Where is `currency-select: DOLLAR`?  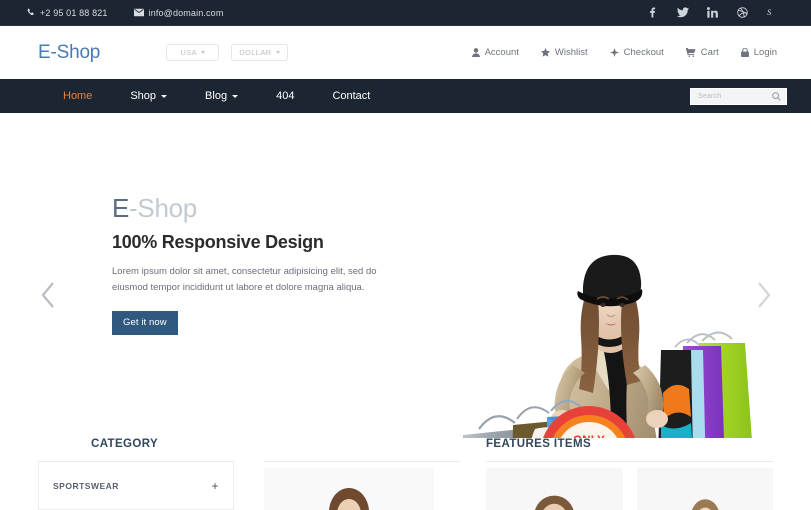 currency-select: DOLLAR is located at coordinates (259, 52).